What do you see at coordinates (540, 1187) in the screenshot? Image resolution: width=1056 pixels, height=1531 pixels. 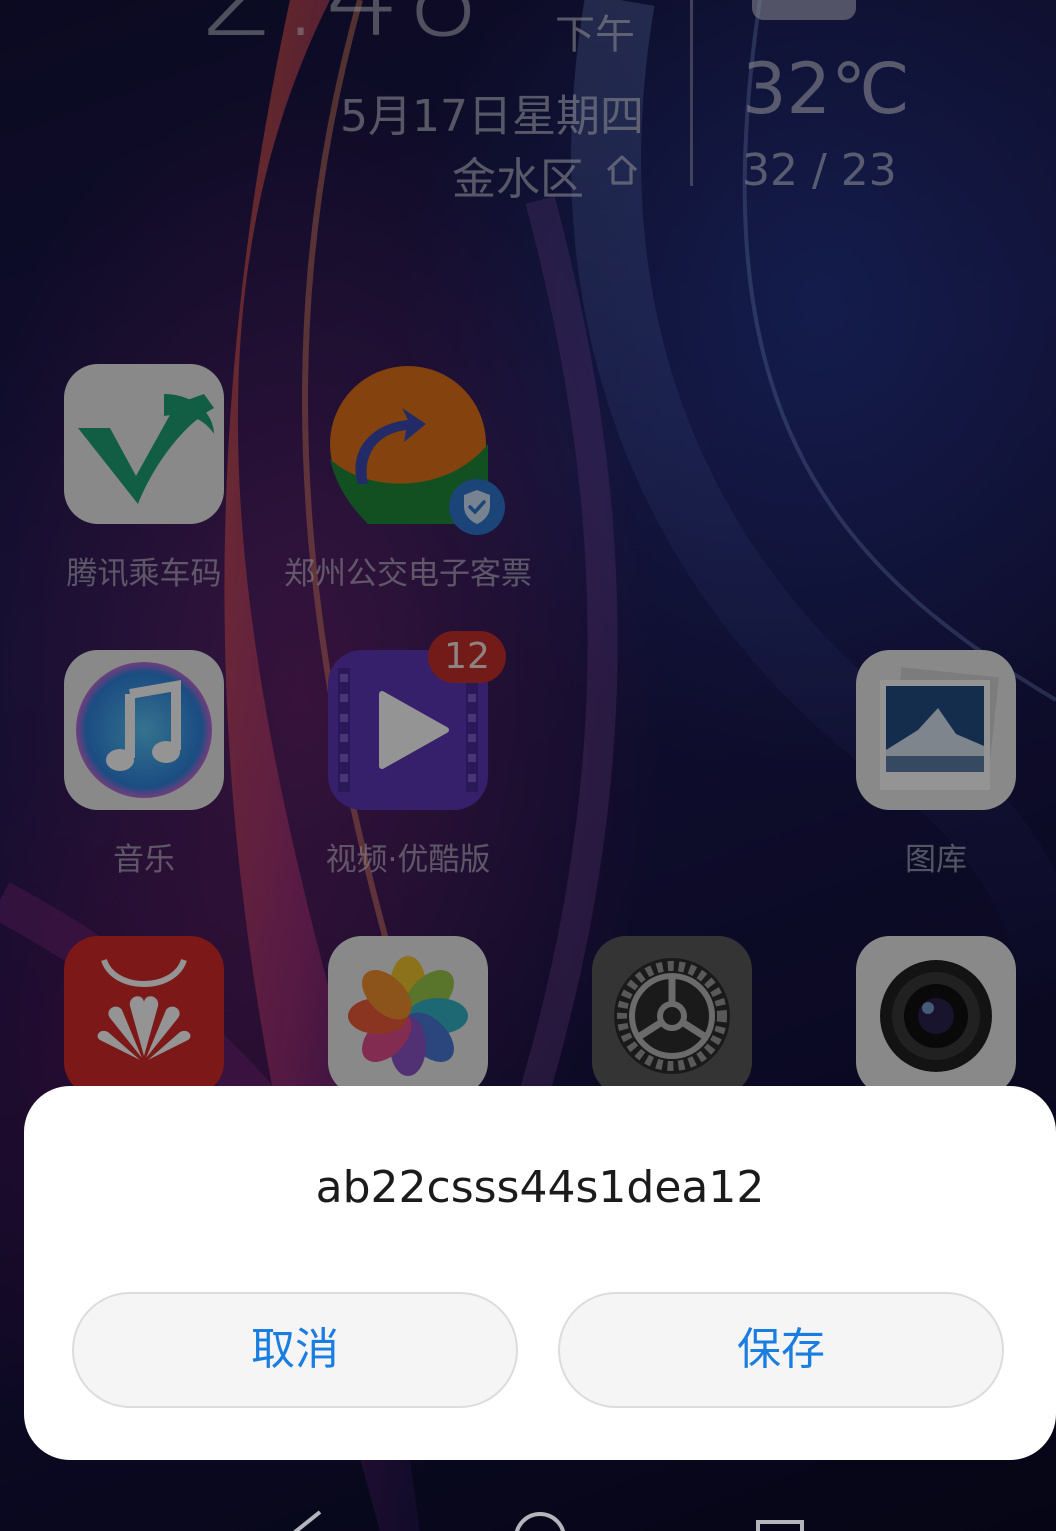 I see `dialog-message: ab22csss44s1dea12` at bounding box center [540, 1187].